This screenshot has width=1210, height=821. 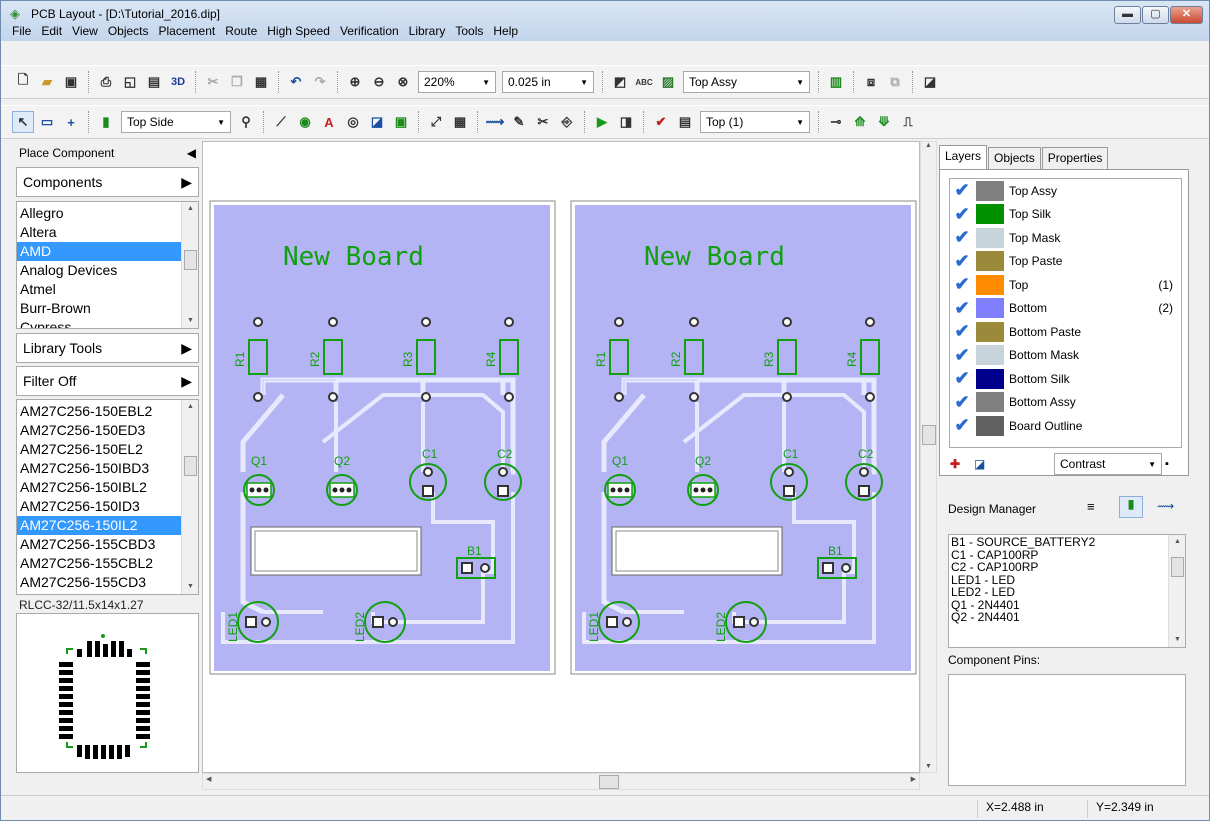 I want to click on menu-help: Help, so click(x=505, y=31).